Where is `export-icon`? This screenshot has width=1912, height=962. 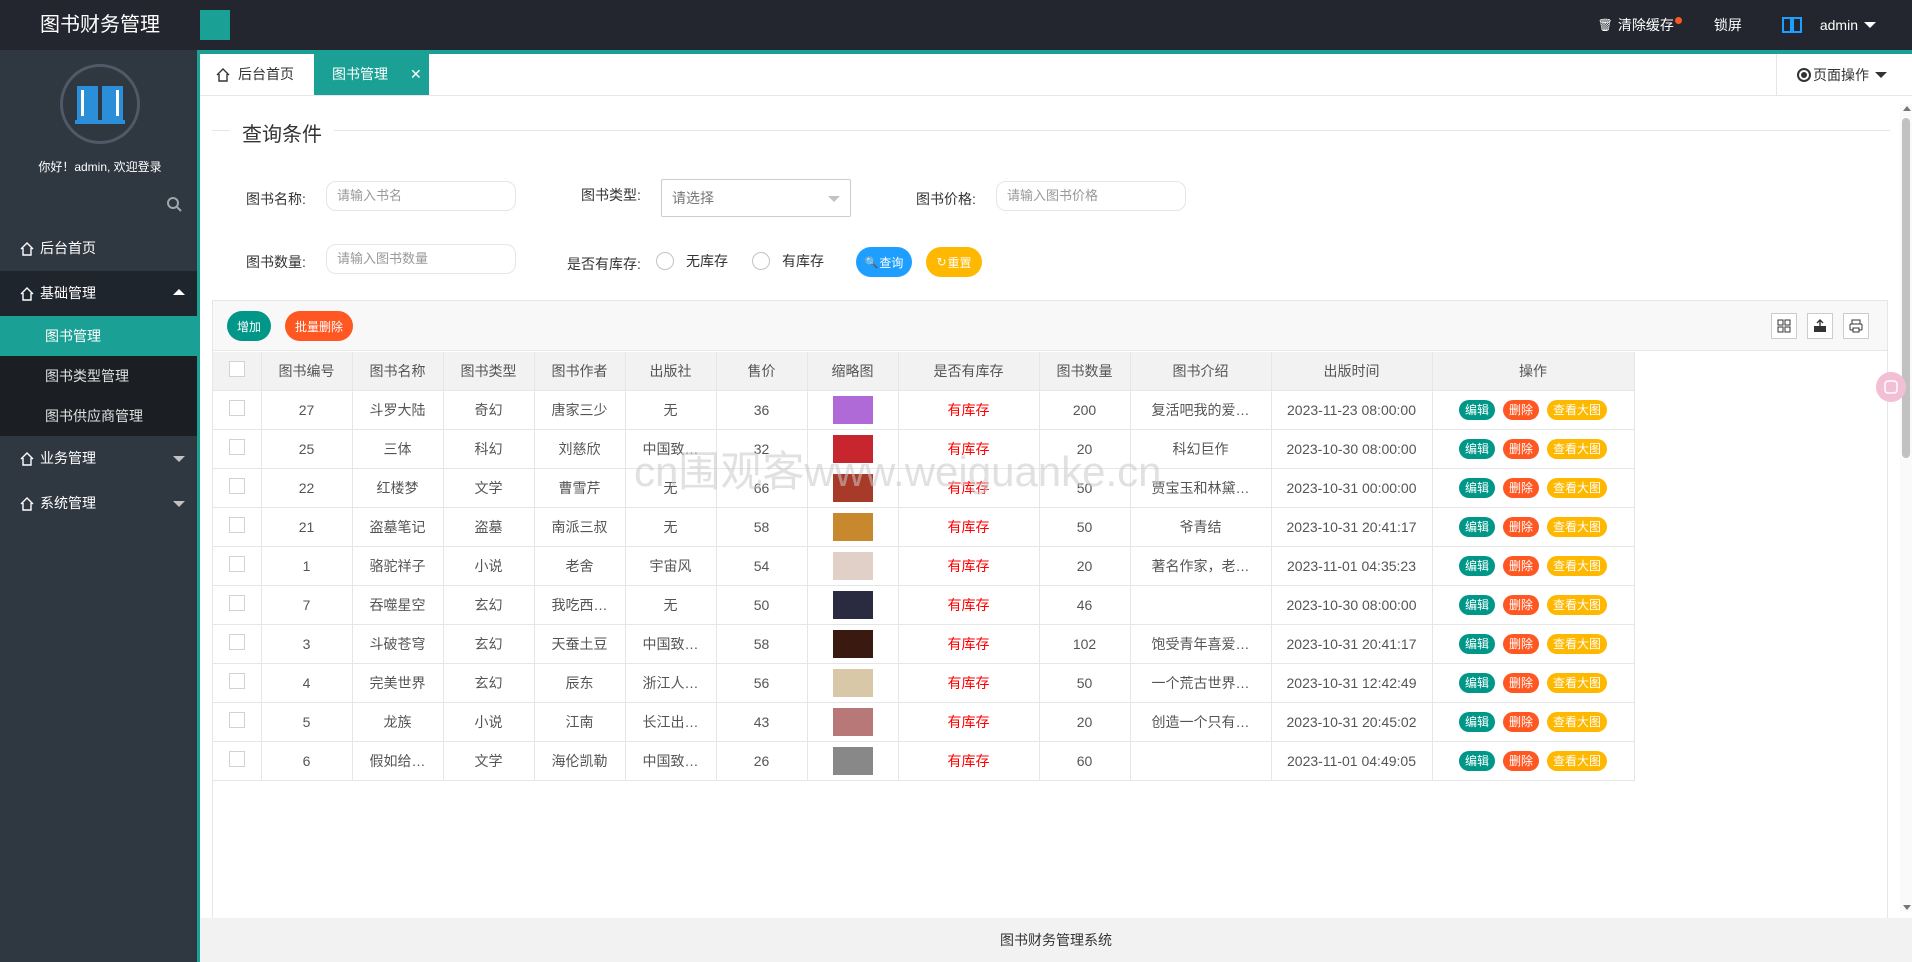 export-icon is located at coordinates (1820, 326).